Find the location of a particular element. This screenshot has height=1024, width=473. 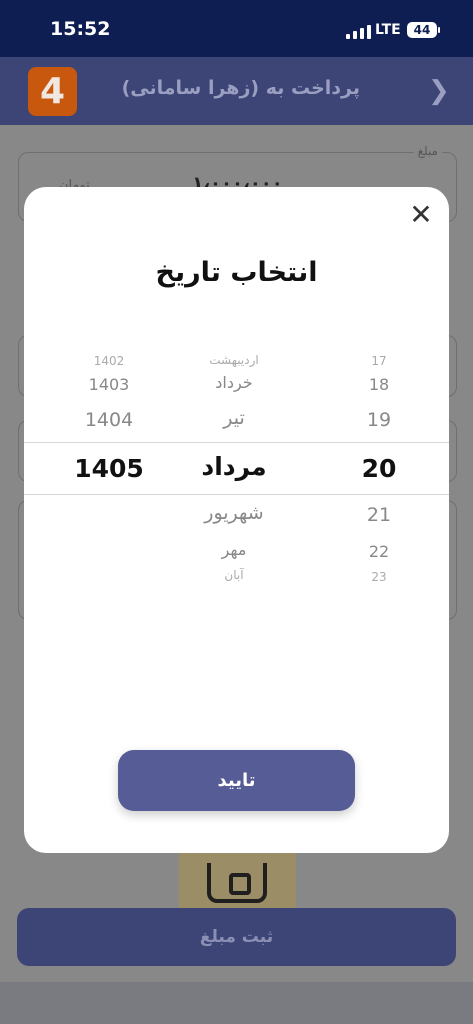

selection-top-line is located at coordinates (236, 442).